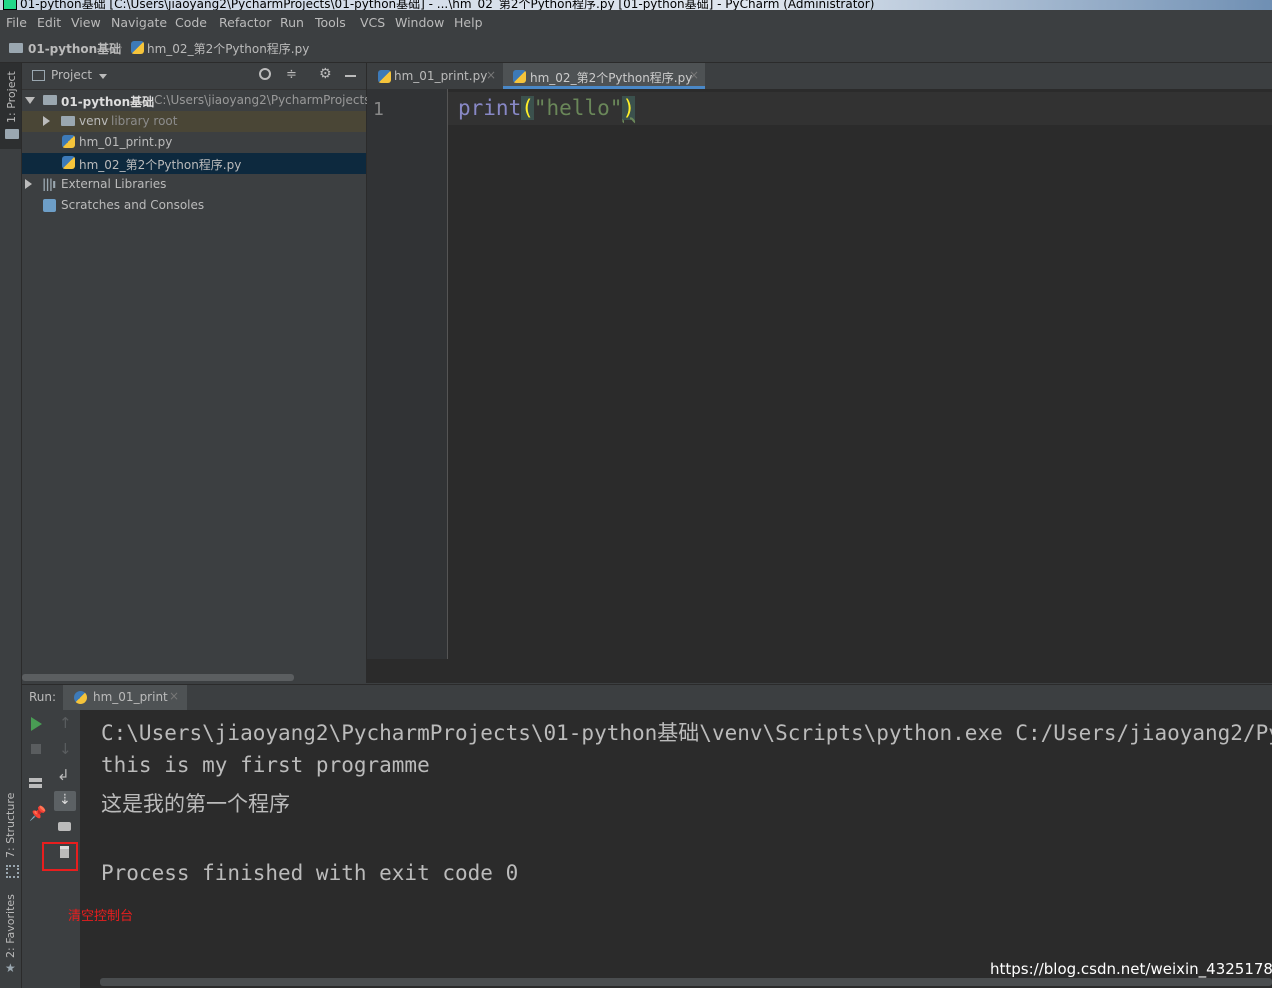 The width and height of the screenshot is (1272, 988). What do you see at coordinates (372, 22) in the screenshot?
I see `menu-vcs: VCS` at bounding box center [372, 22].